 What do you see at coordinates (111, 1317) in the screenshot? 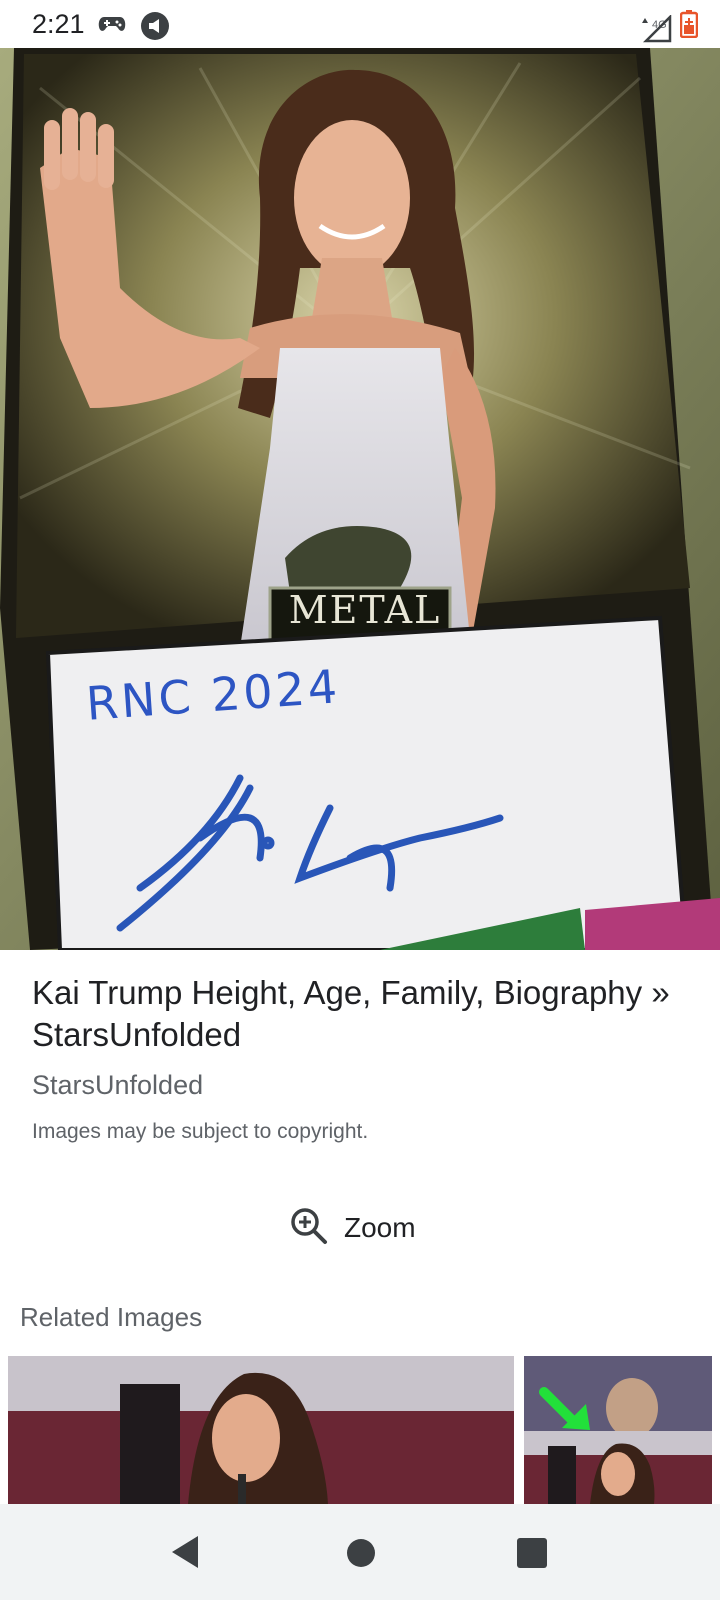
I see `related-images-heading: Related Images` at bounding box center [111, 1317].